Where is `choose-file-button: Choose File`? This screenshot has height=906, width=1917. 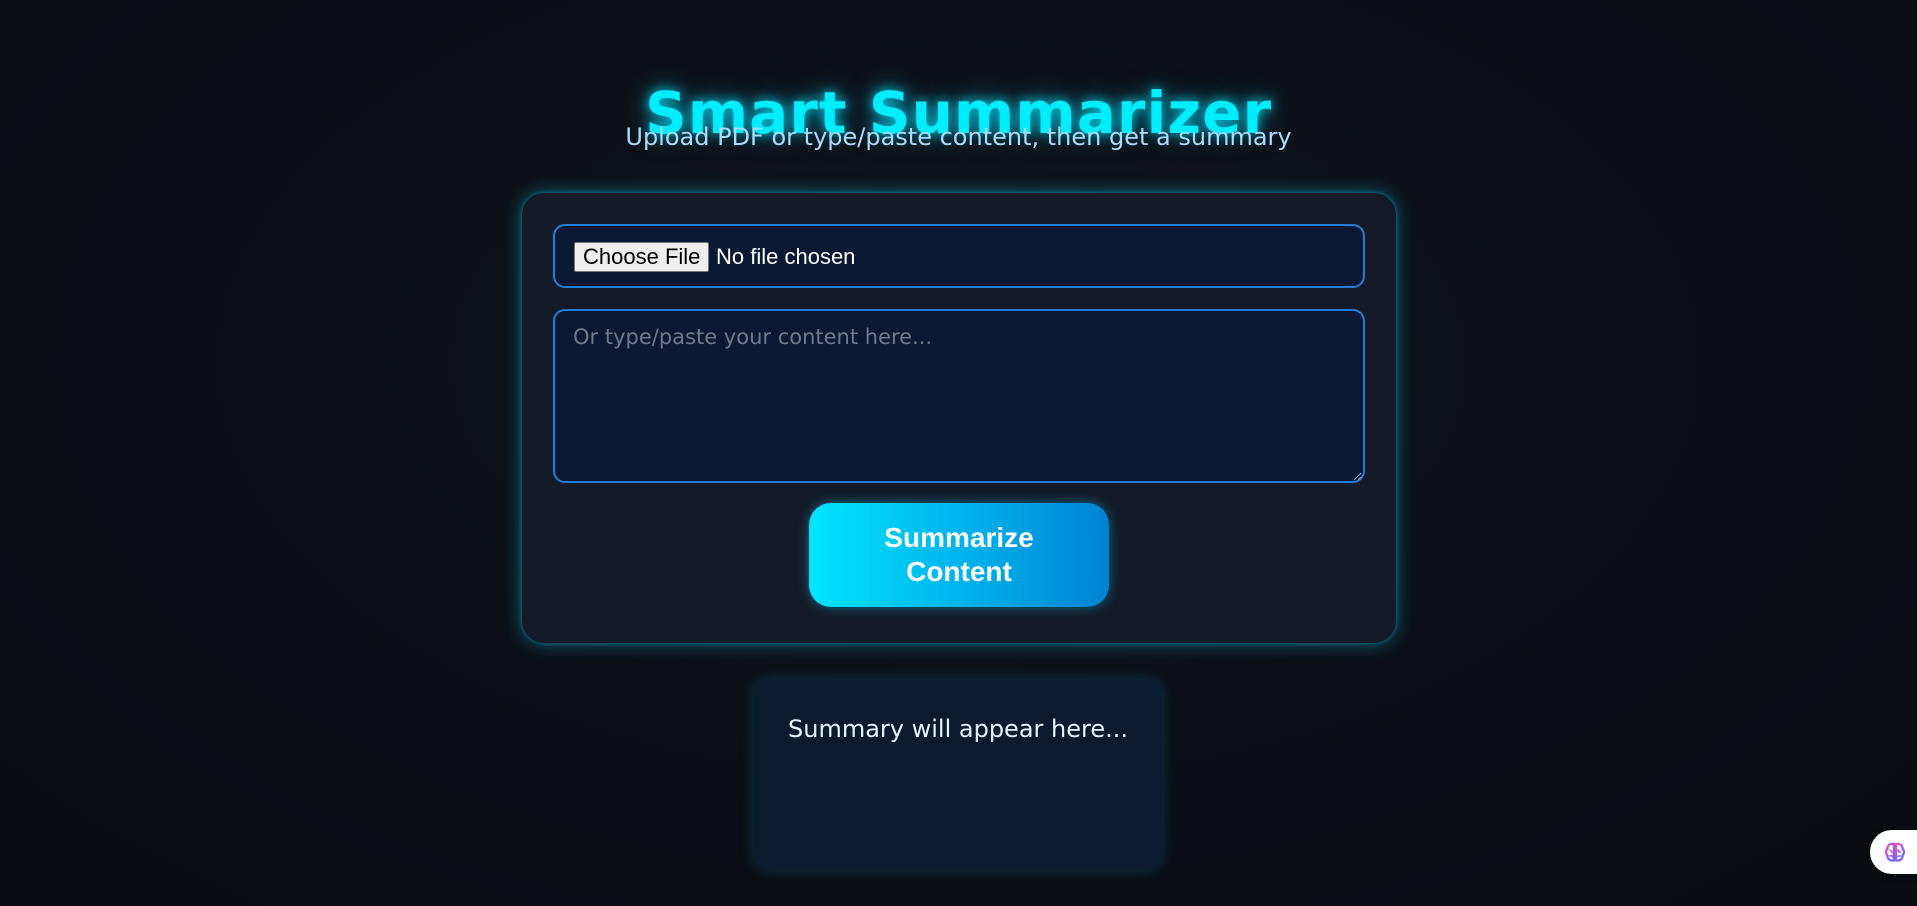 choose-file-button: Choose File is located at coordinates (642, 257).